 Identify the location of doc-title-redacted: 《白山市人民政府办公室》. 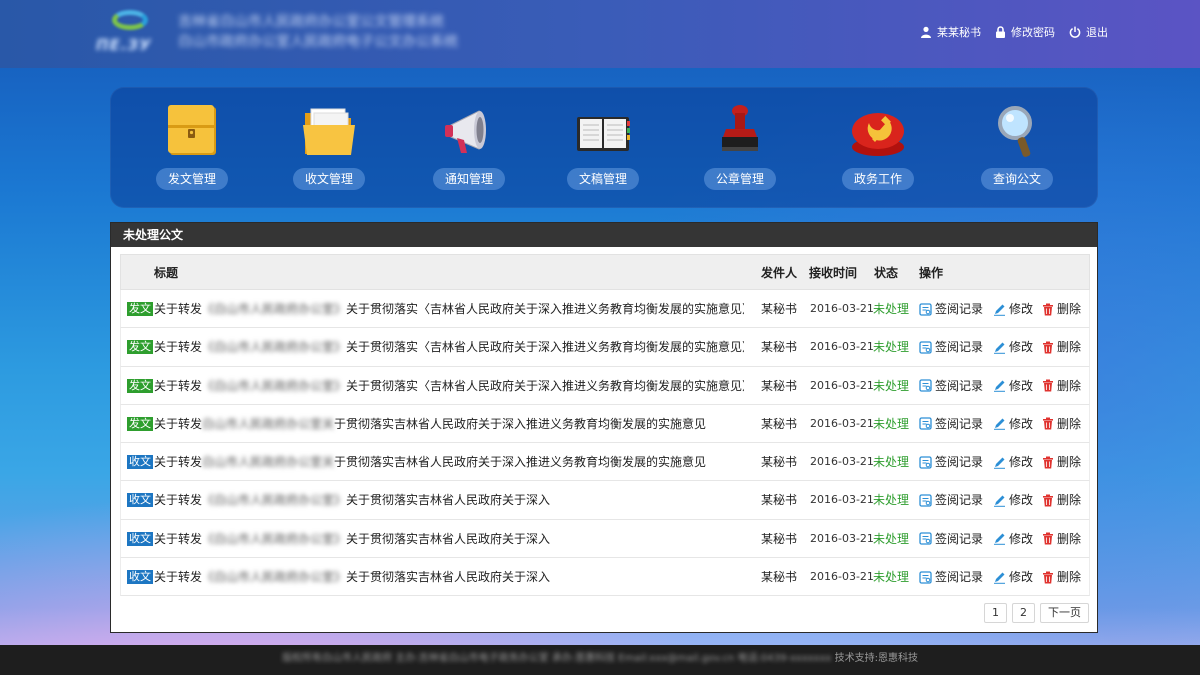
(274, 309).